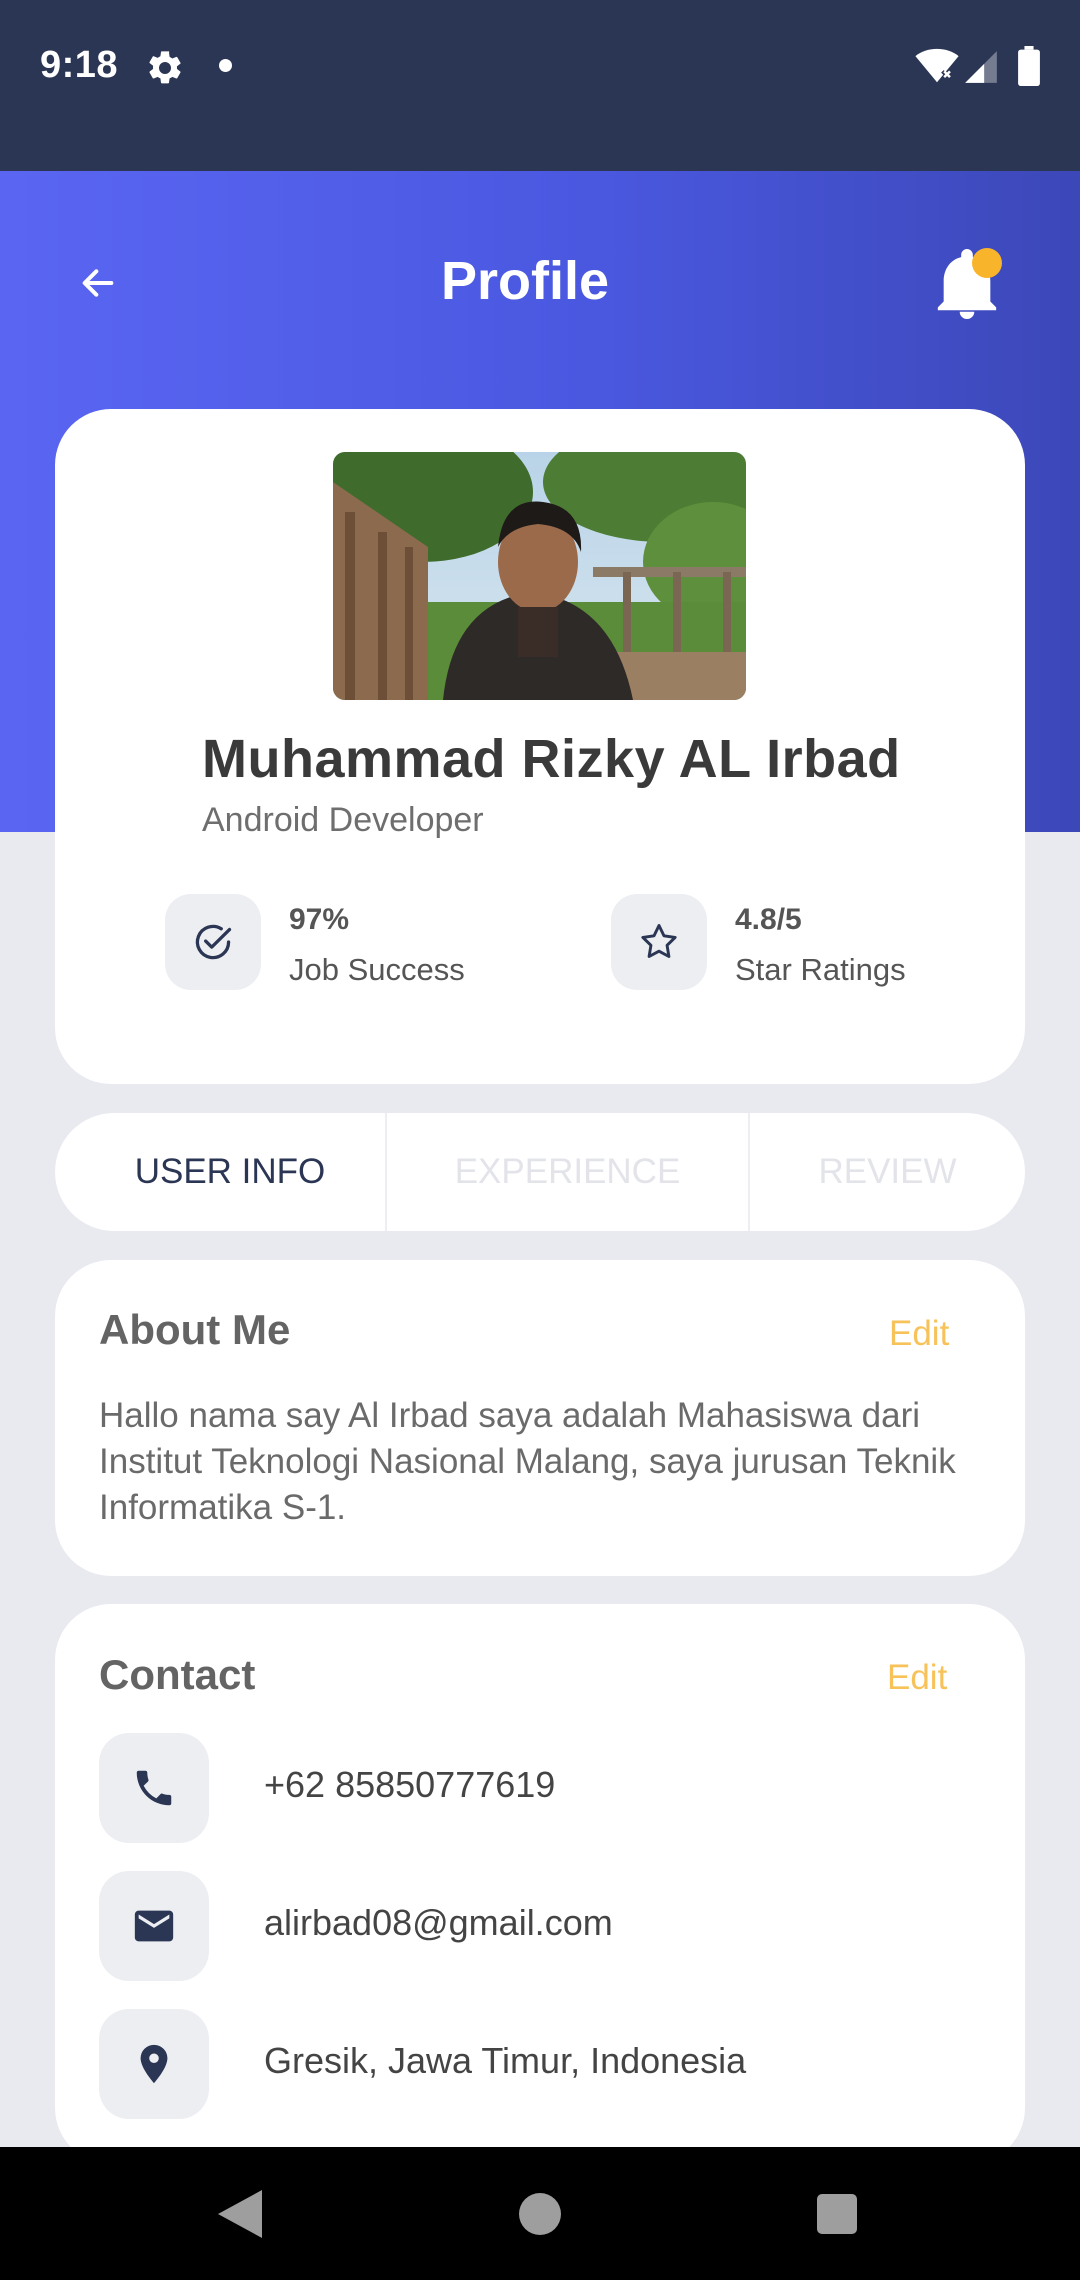  What do you see at coordinates (525, 281) in the screenshot?
I see `page-title: Profile` at bounding box center [525, 281].